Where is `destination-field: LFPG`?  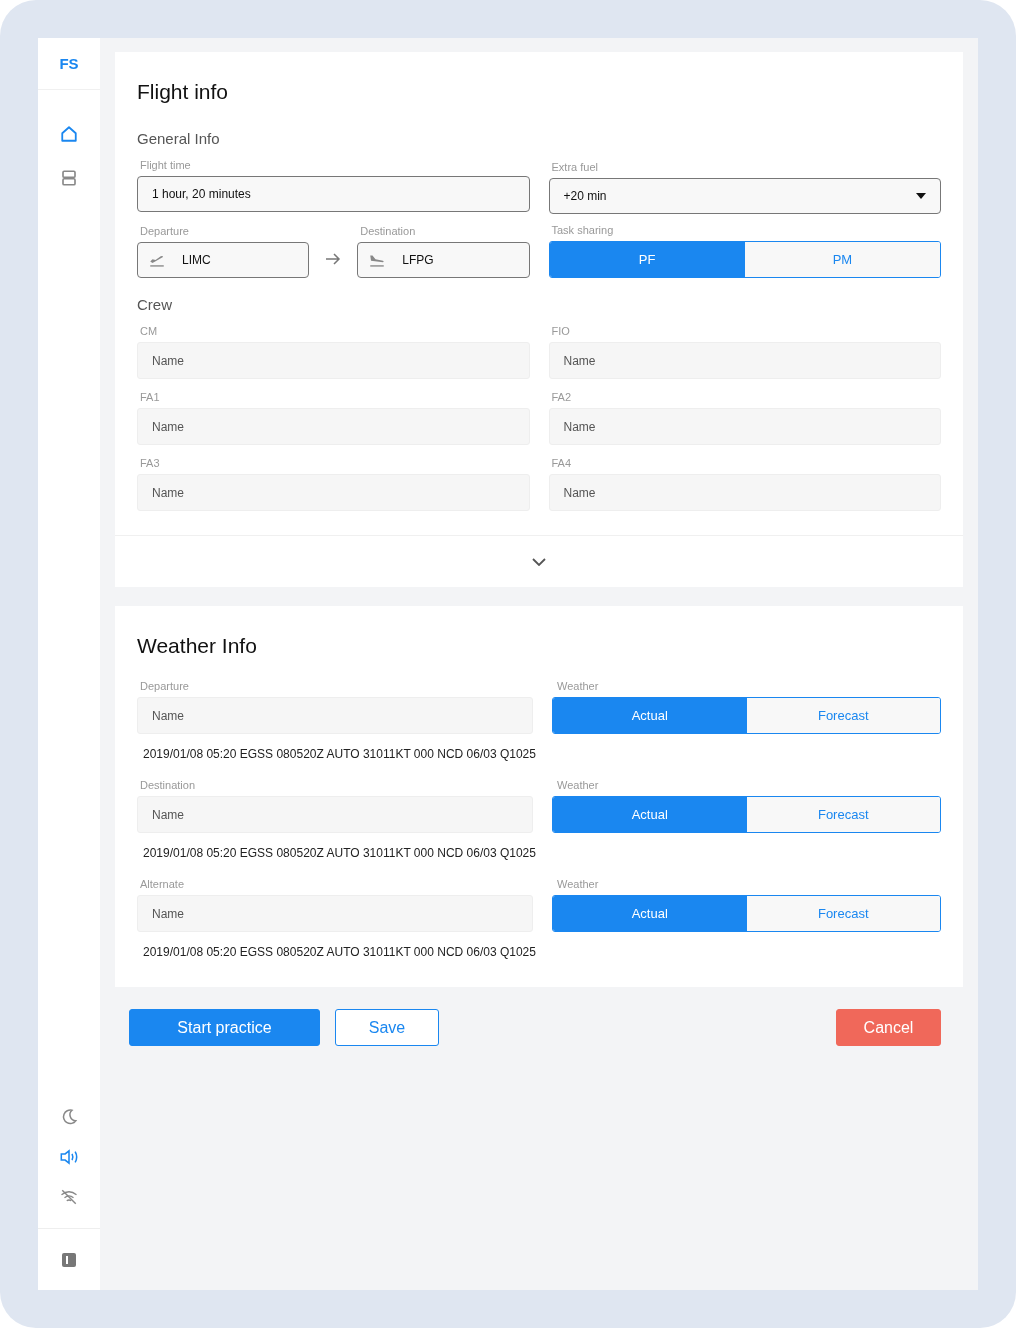
destination-field: LFPG is located at coordinates (443, 260).